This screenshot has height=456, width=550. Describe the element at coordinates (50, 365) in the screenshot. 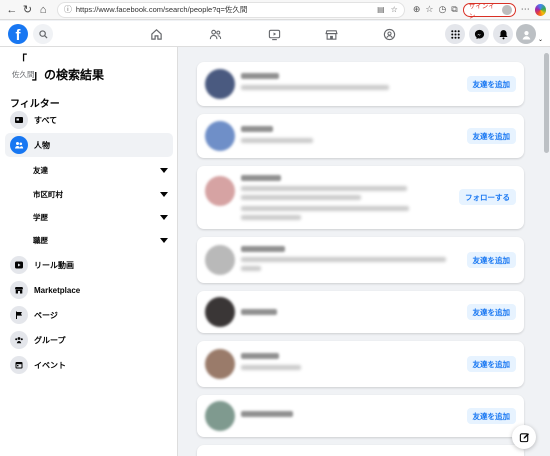

I see `filter-events-label: イベント` at that location.